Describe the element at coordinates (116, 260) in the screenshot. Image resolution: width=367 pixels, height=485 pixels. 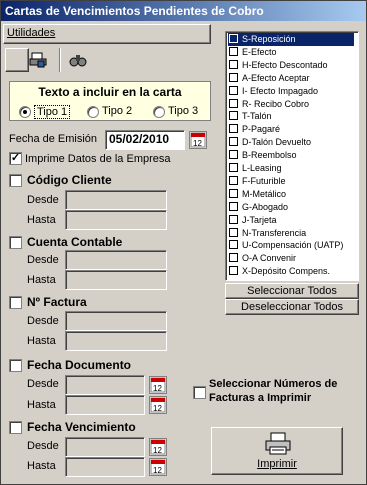
I see `cuenta-desde-field` at that location.